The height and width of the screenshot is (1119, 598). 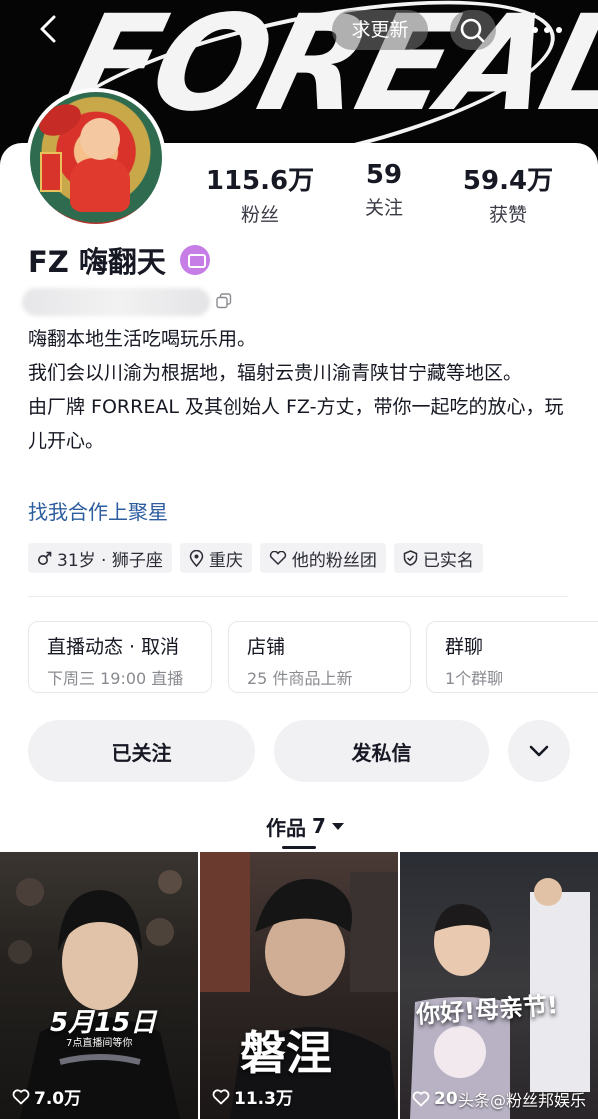 I want to click on profile-name: FZ 嗨翻天, so click(x=97, y=262).